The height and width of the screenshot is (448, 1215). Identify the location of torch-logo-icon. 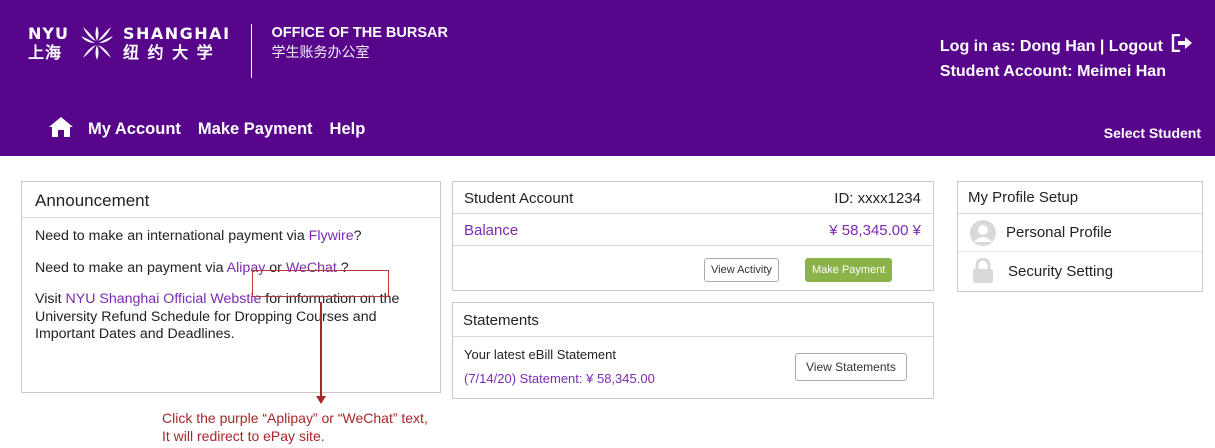
(96, 43).